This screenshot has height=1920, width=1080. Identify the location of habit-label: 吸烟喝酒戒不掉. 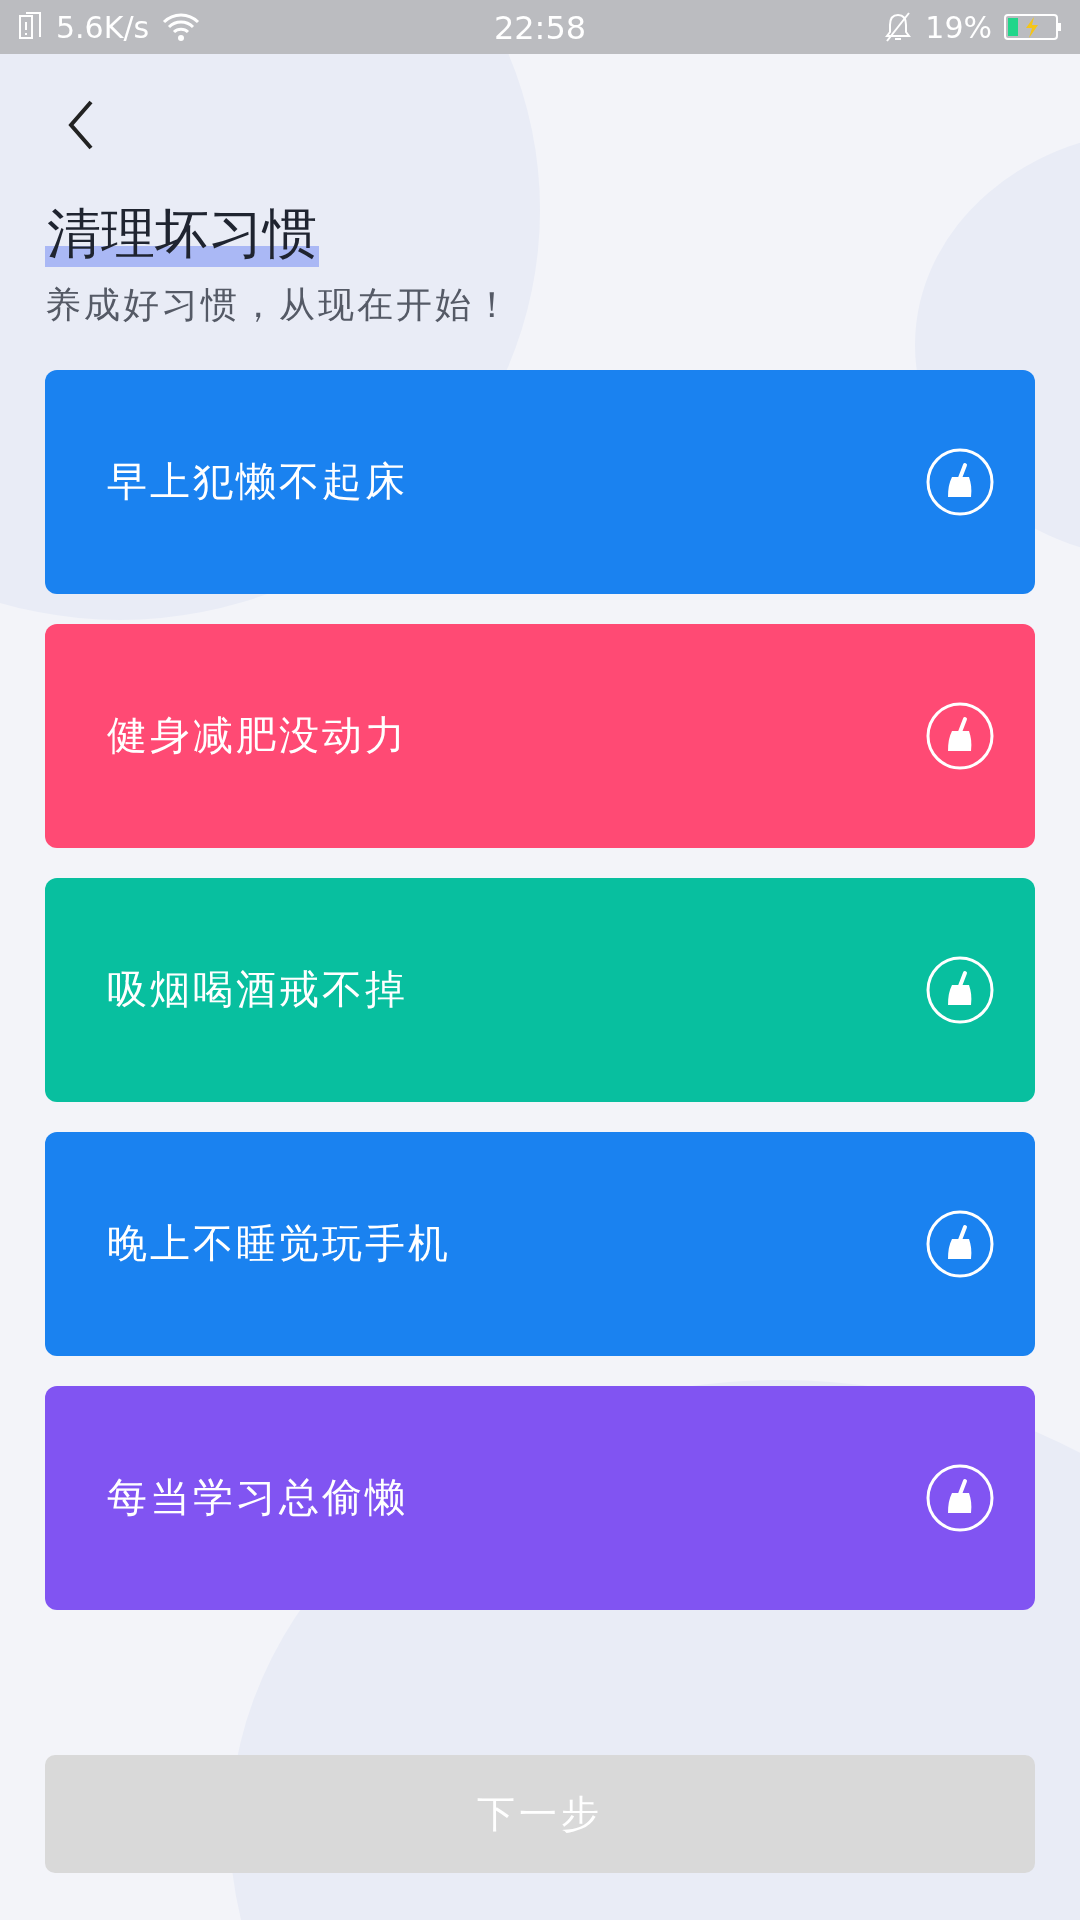
(258, 990).